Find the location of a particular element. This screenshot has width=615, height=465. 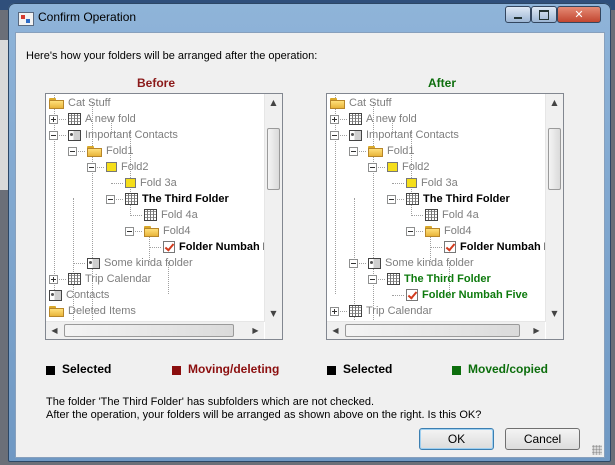

tree-node-label: The Third Folder is located at coordinates (466, 199).